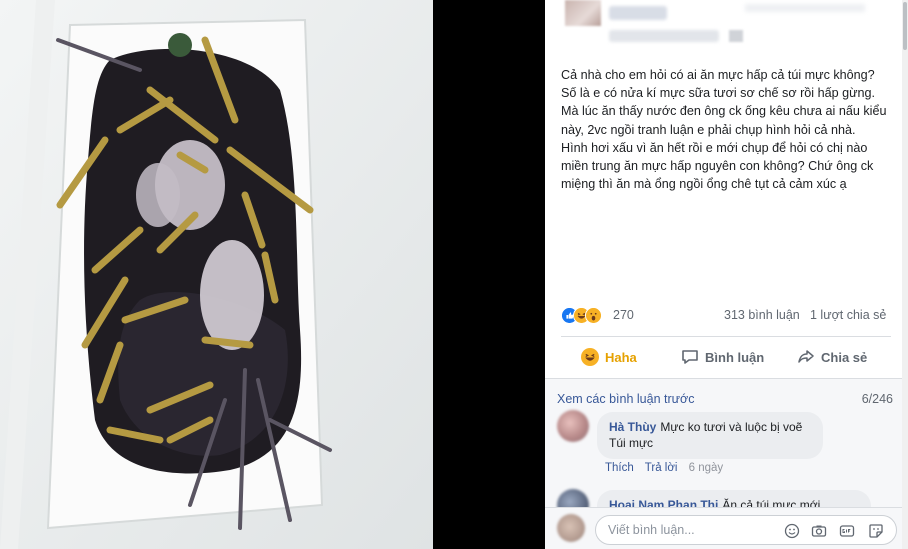 The height and width of the screenshot is (549, 908). Describe the element at coordinates (690, 357) in the screenshot. I see `comment-icon` at that location.